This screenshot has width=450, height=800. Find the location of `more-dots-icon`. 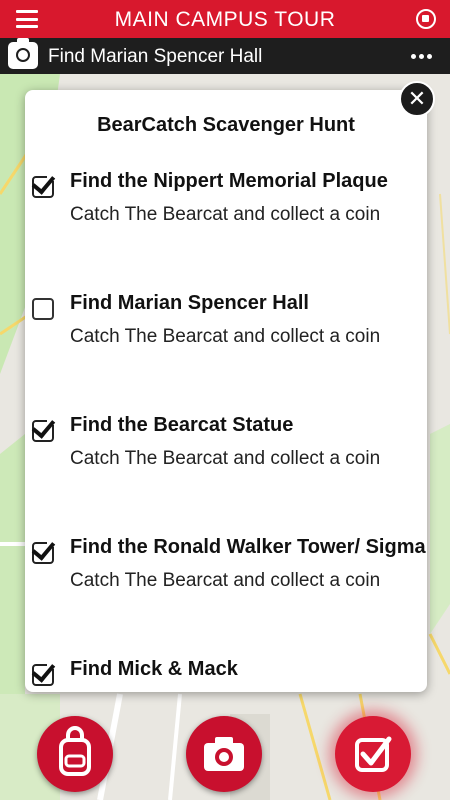

more-dots-icon is located at coordinates (421, 56).